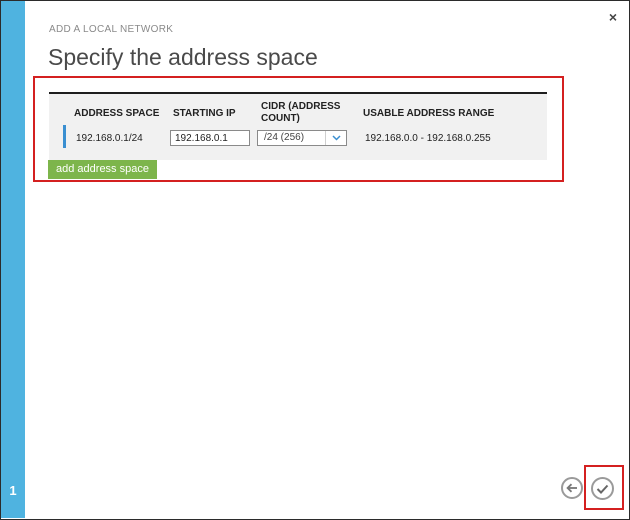 Image resolution: width=630 pixels, height=520 pixels. Describe the element at coordinates (13, 259) in the screenshot. I see `wizard-step-strip: 1` at that location.